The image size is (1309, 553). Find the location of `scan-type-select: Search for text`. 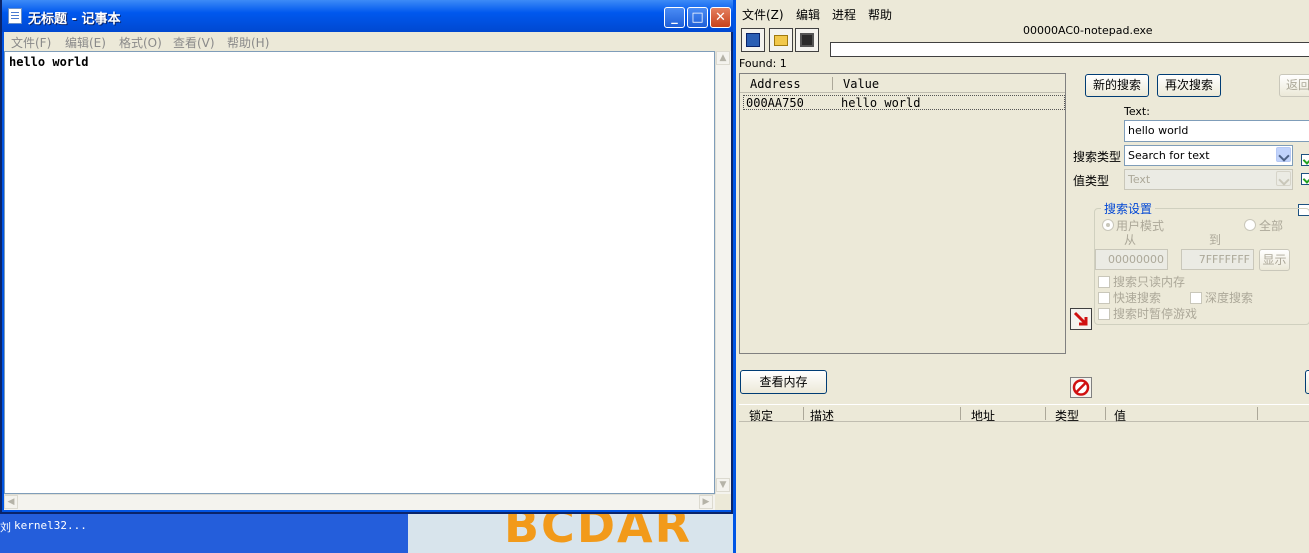

scan-type-select: Search for text is located at coordinates (1208, 155).